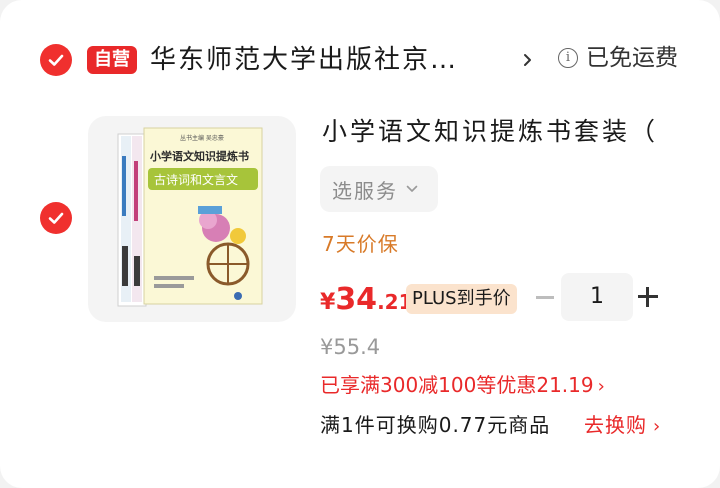  What do you see at coordinates (202, 138) in the screenshot?
I see `book-top-text: 丛书主编 吴忠豪` at bounding box center [202, 138].